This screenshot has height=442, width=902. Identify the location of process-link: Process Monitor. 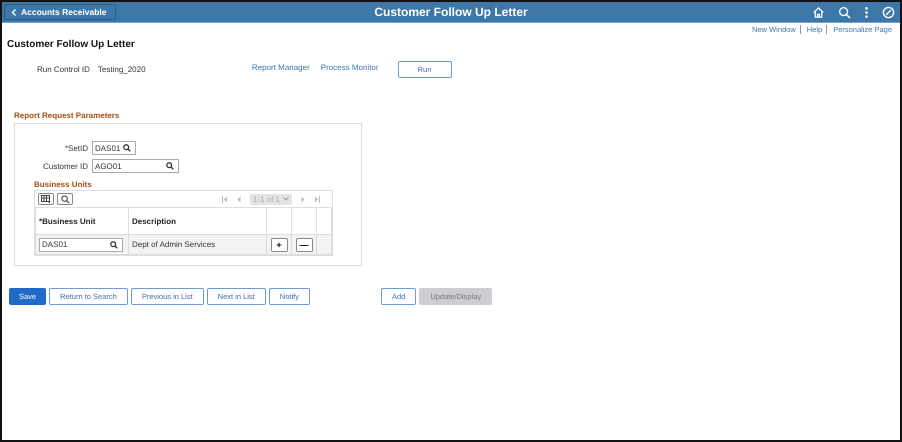
(349, 67).